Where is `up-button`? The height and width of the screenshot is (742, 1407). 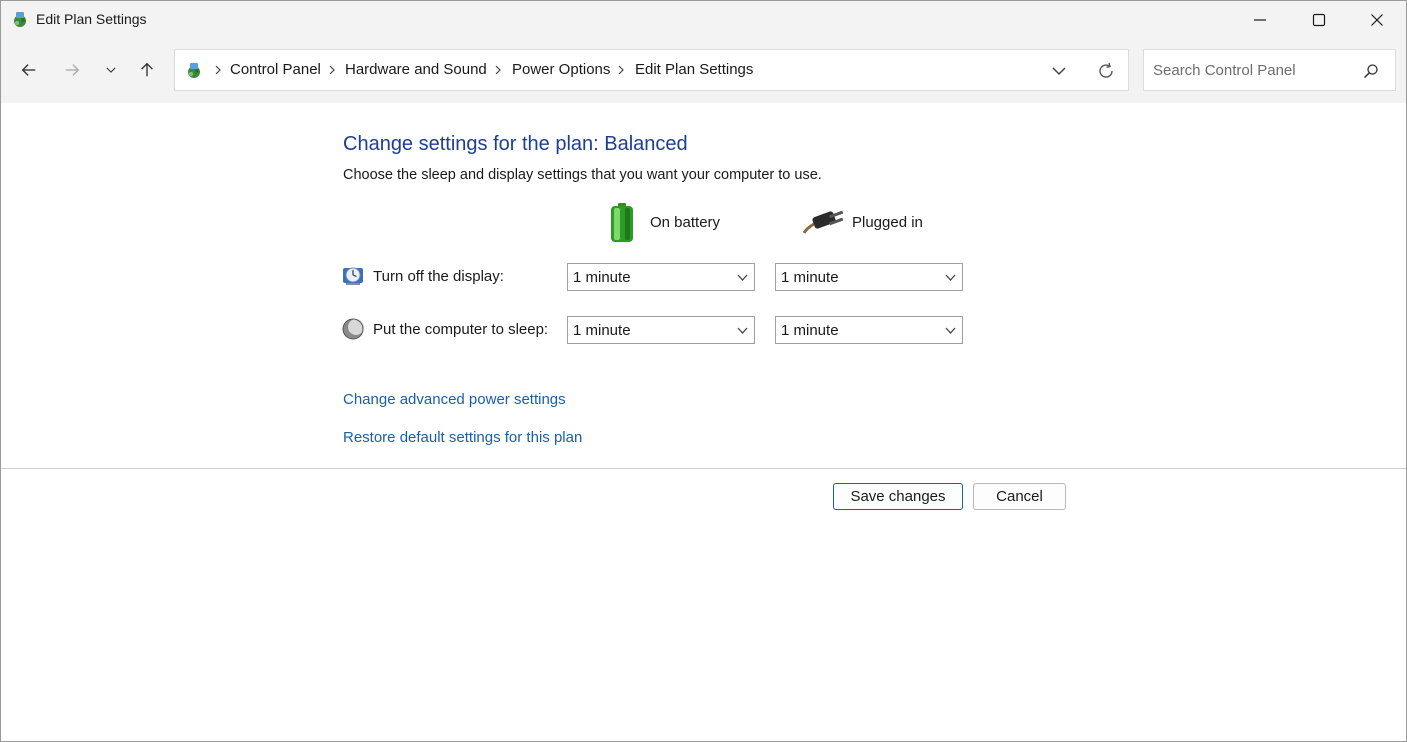 up-button is located at coordinates (147, 70).